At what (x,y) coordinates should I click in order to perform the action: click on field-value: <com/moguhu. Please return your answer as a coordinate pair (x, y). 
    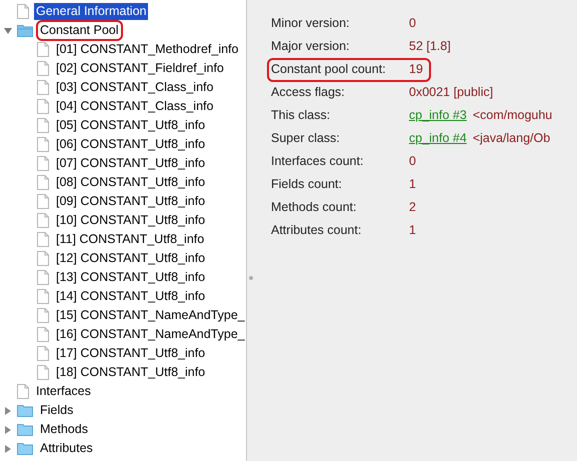
    Looking at the image, I should click on (513, 115).